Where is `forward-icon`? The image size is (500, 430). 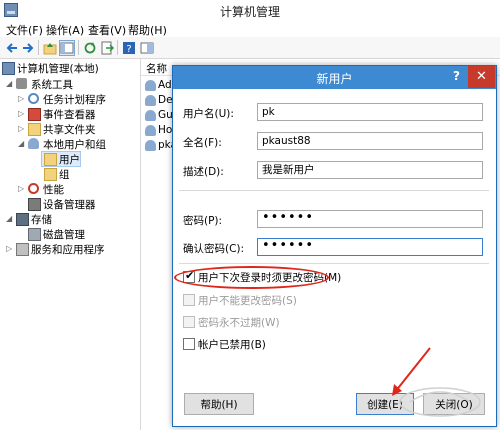 forward-icon is located at coordinates (28, 48).